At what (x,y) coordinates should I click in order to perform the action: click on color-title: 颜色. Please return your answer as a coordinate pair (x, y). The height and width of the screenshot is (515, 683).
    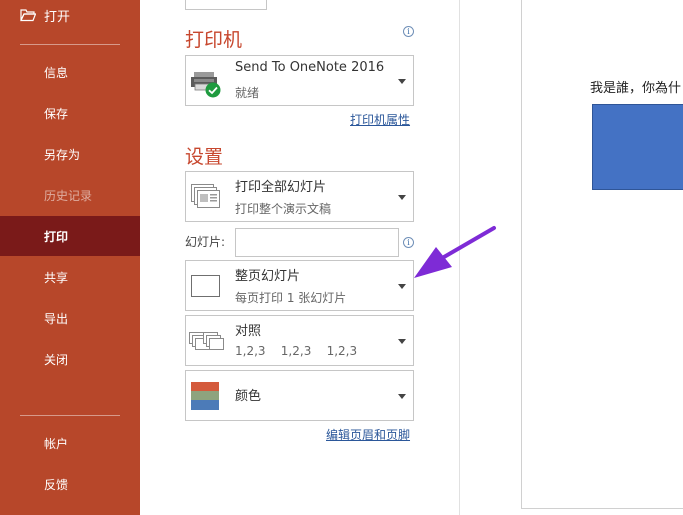
    Looking at the image, I should click on (248, 396).